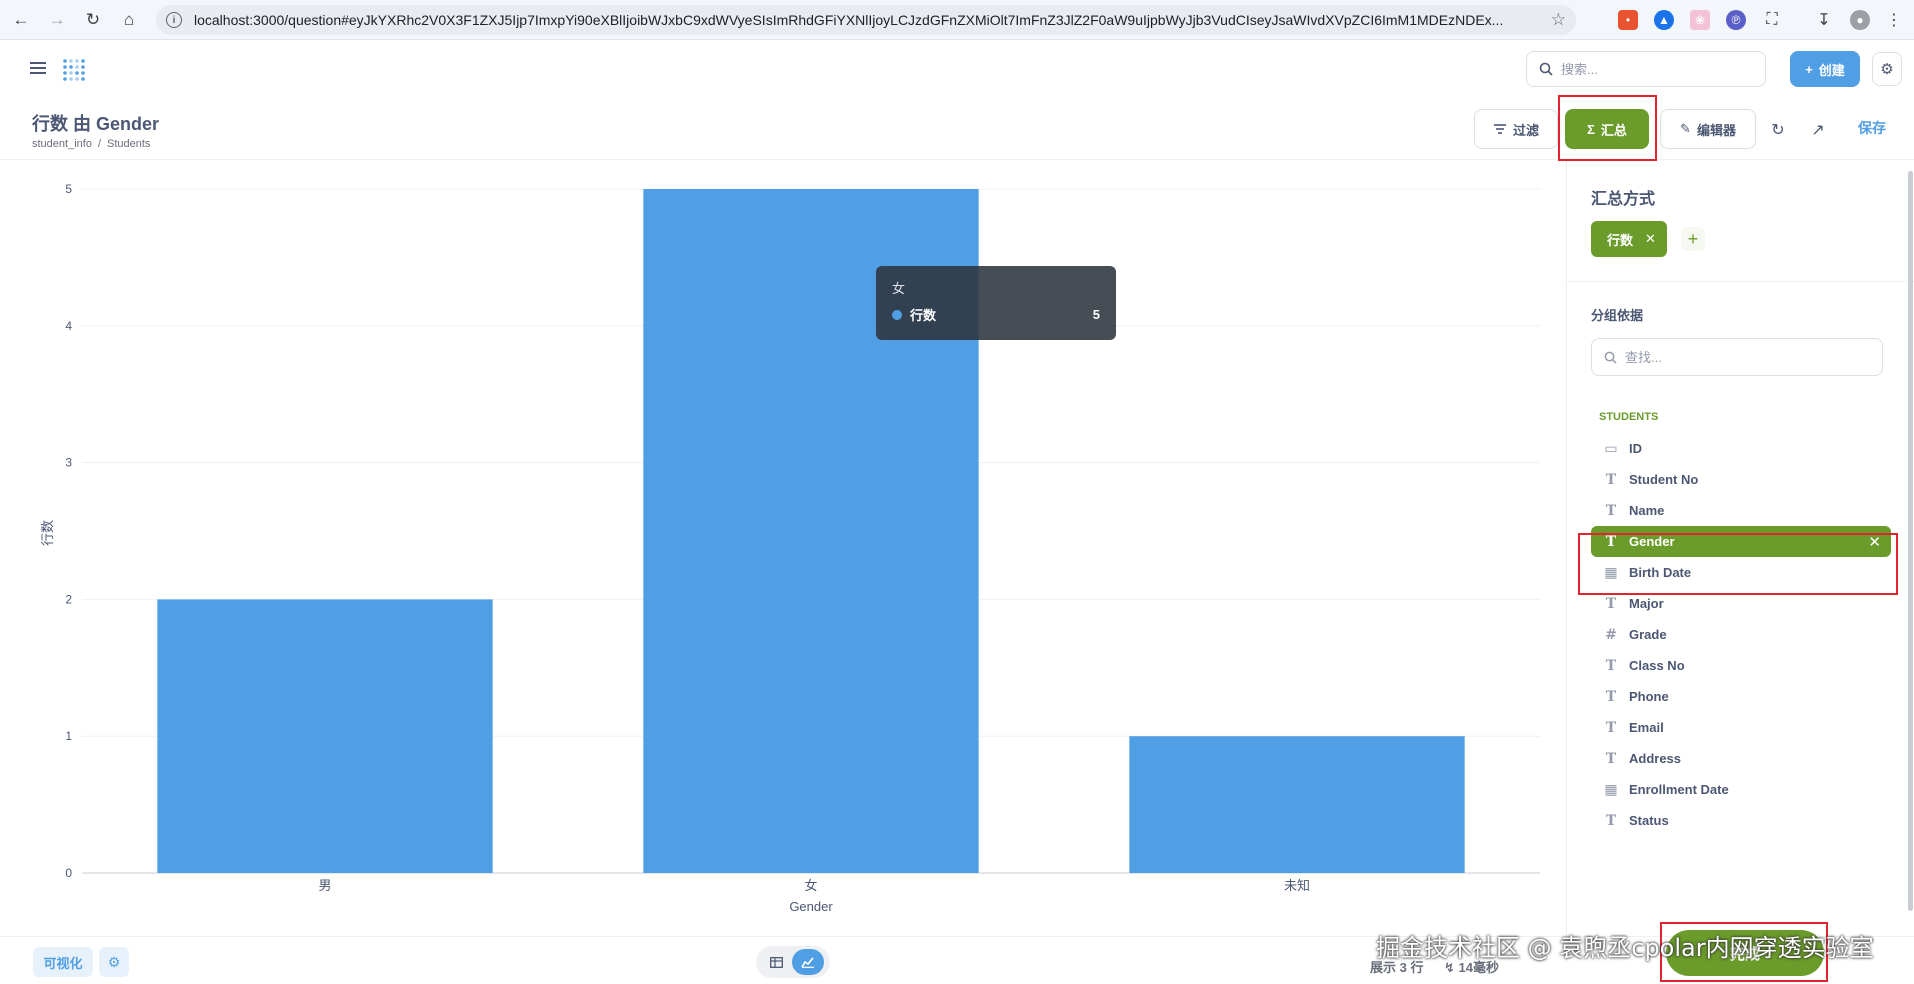  Describe the element at coordinates (1741, 727) in the screenshot. I see `field-item-email: T Email` at that location.